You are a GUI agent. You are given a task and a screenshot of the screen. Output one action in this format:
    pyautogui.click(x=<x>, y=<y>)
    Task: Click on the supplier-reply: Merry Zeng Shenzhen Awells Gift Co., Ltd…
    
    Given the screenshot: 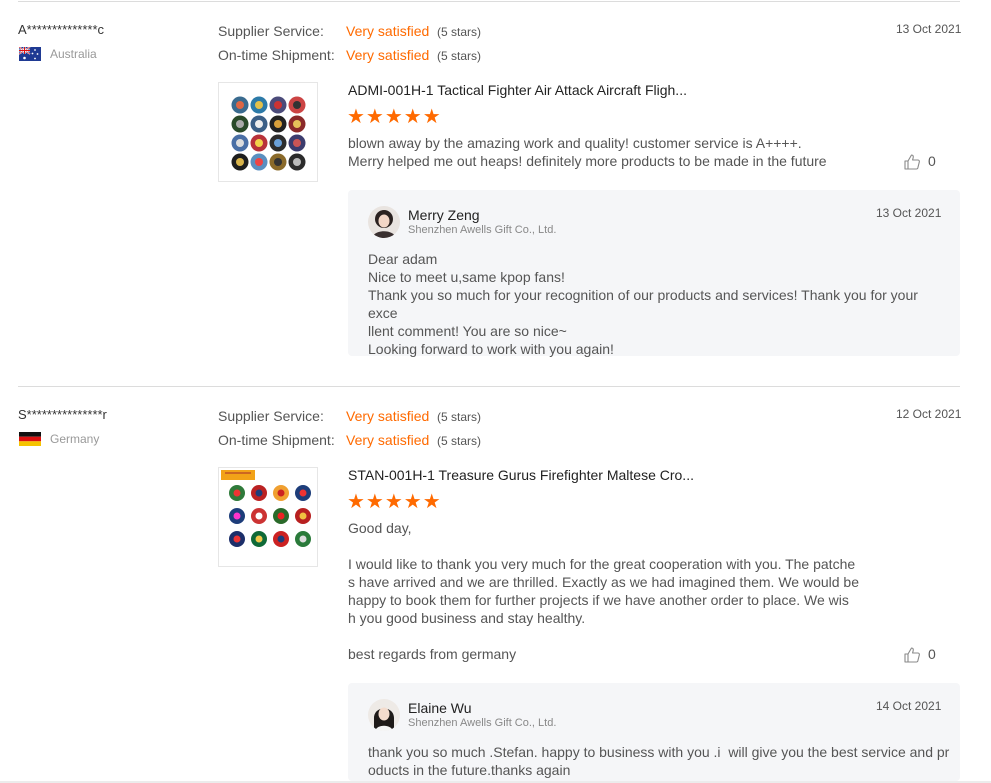 What is the action you would take?
    pyautogui.click(x=654, y=273)
    